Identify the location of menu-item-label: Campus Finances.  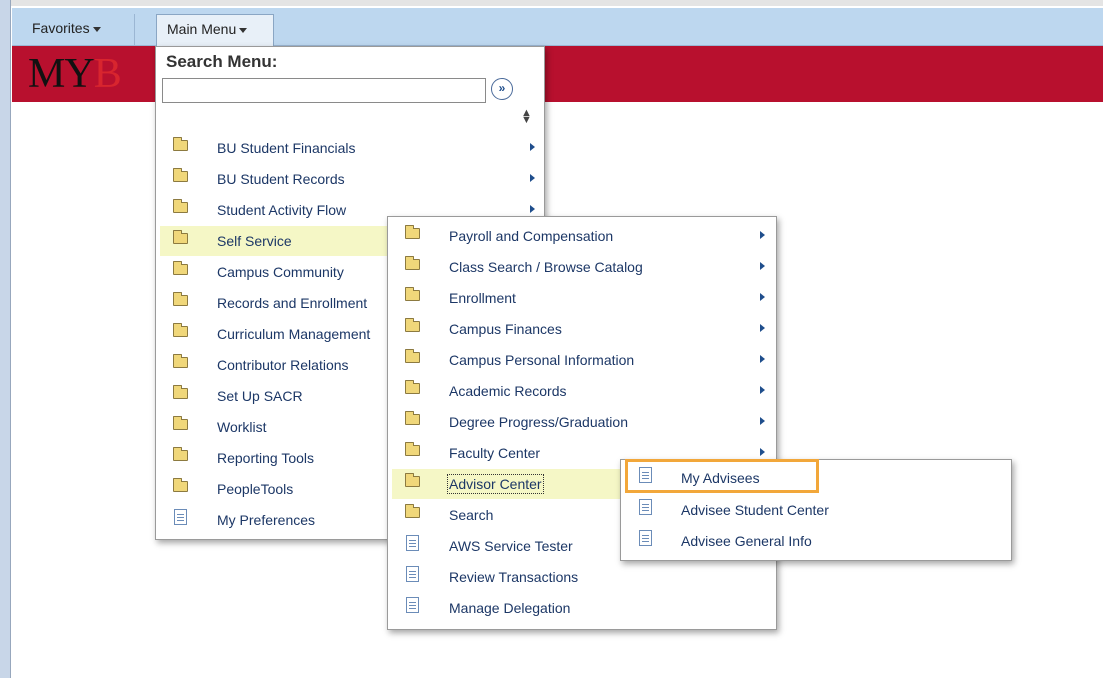
(505, 329).